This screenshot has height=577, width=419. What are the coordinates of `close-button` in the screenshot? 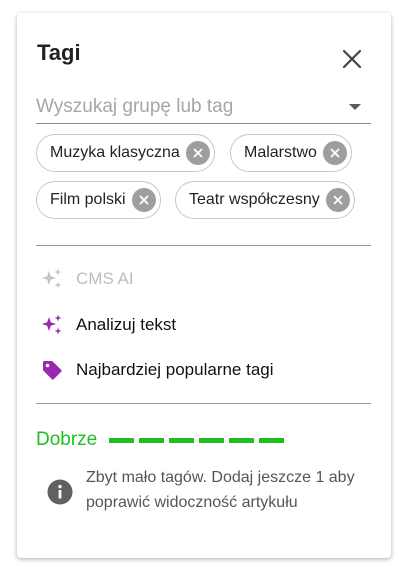 It's located at (352, 59).